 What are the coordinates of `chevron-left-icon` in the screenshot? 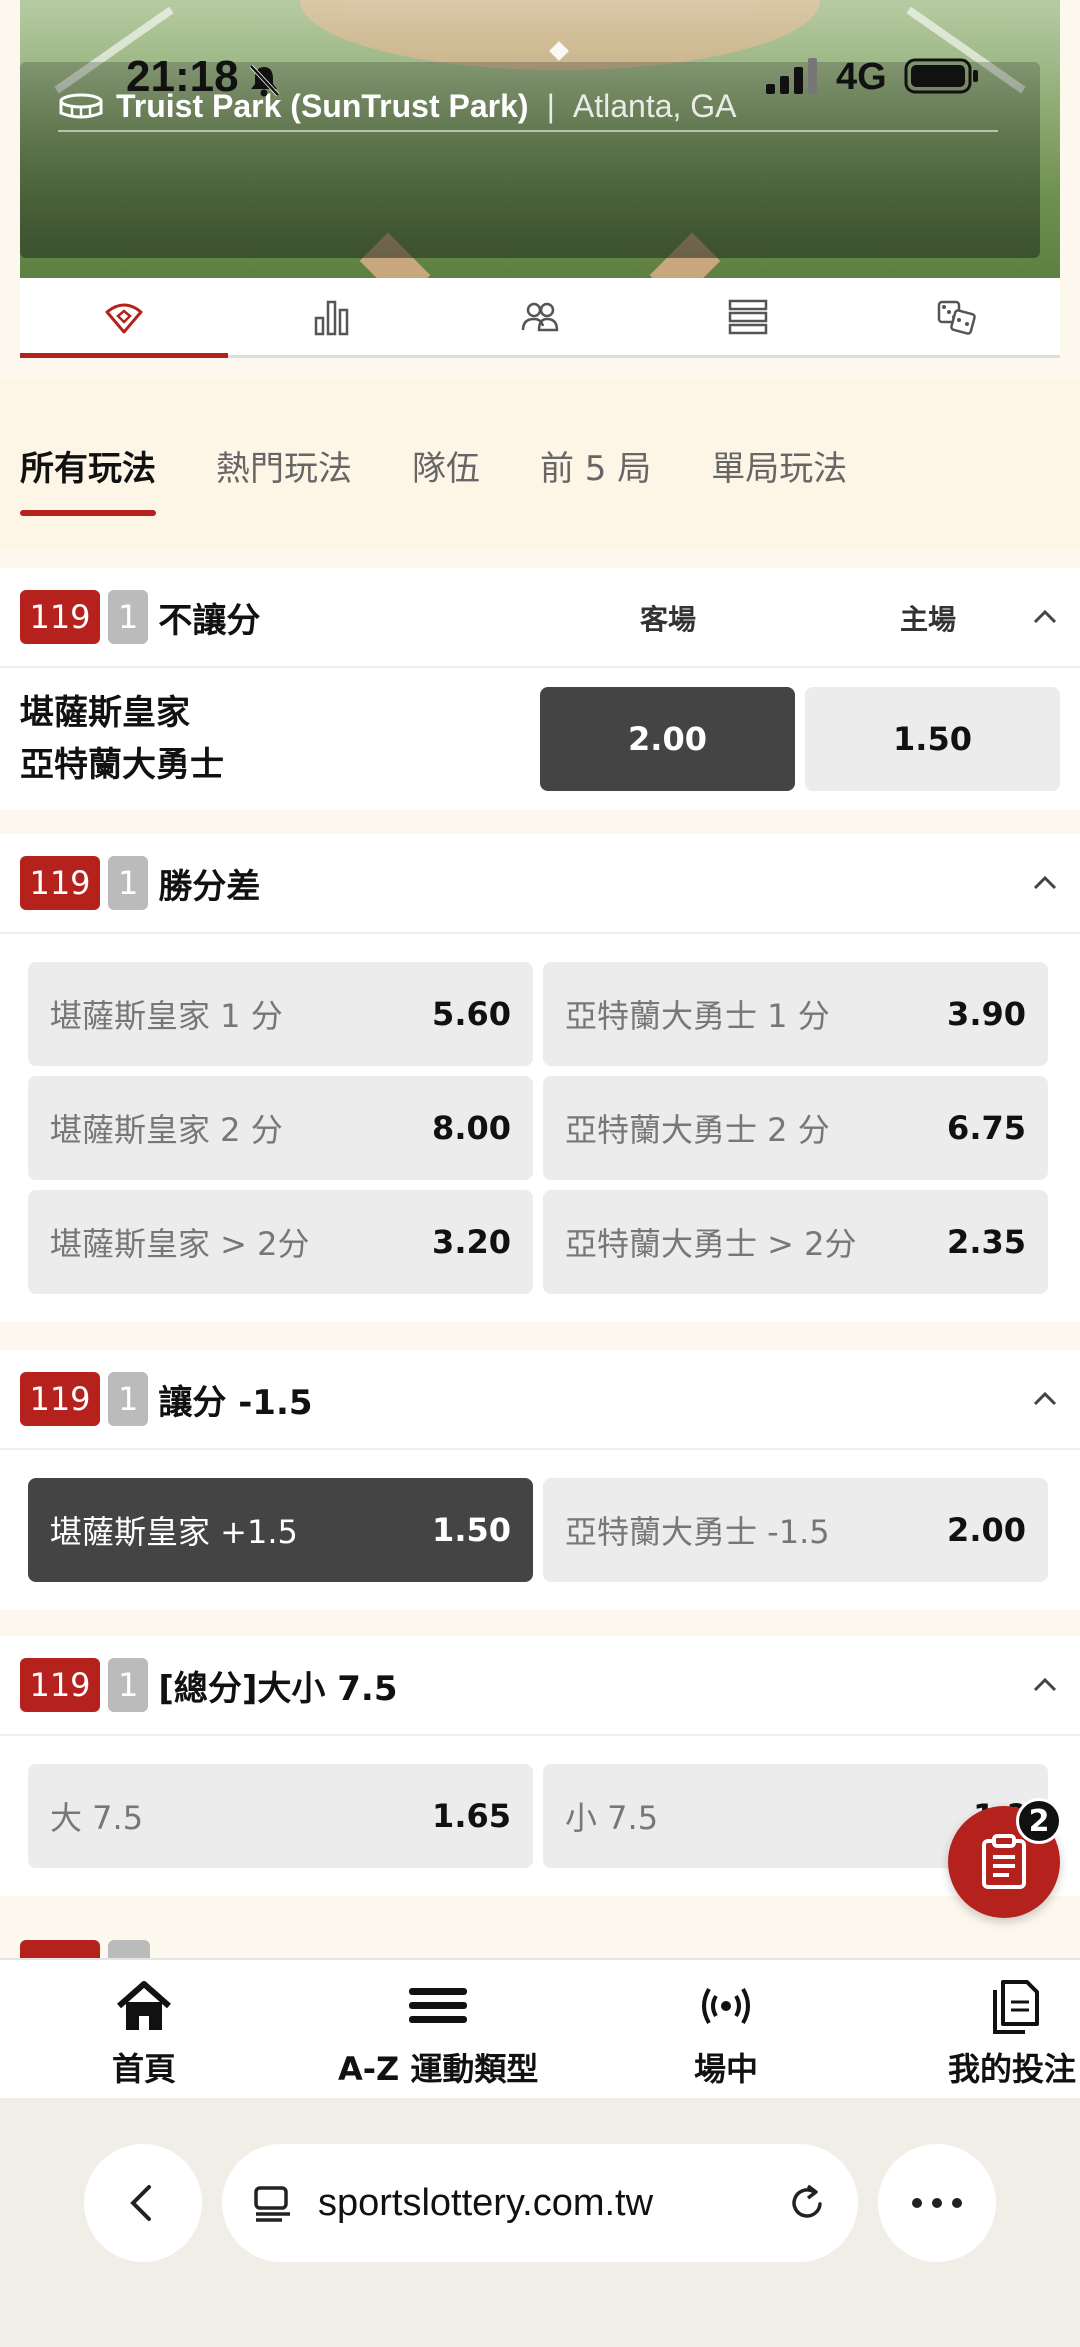 It's located at (140, 2203).